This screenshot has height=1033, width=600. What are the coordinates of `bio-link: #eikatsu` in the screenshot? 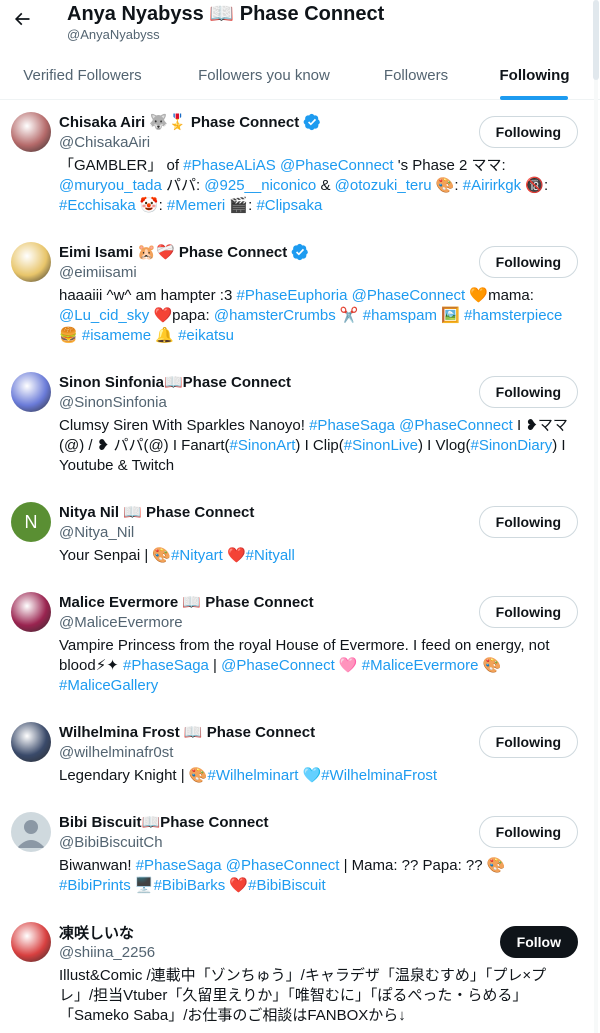 It's located at (206, 335).